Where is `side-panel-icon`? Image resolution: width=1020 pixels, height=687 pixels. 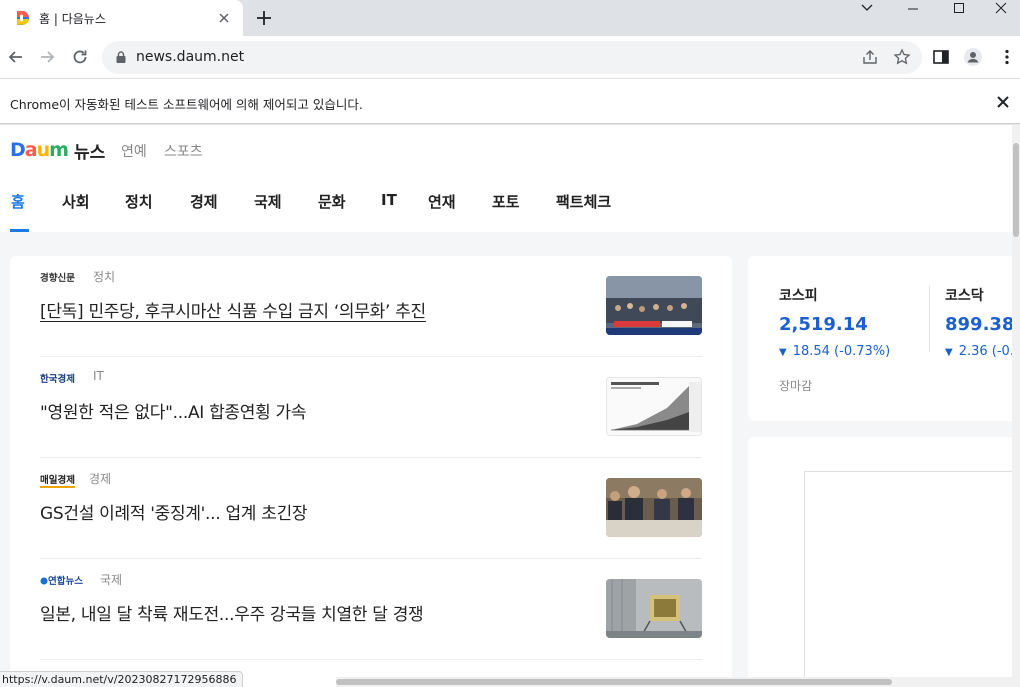 side-panel-icon is located at coordinates (941, 57).